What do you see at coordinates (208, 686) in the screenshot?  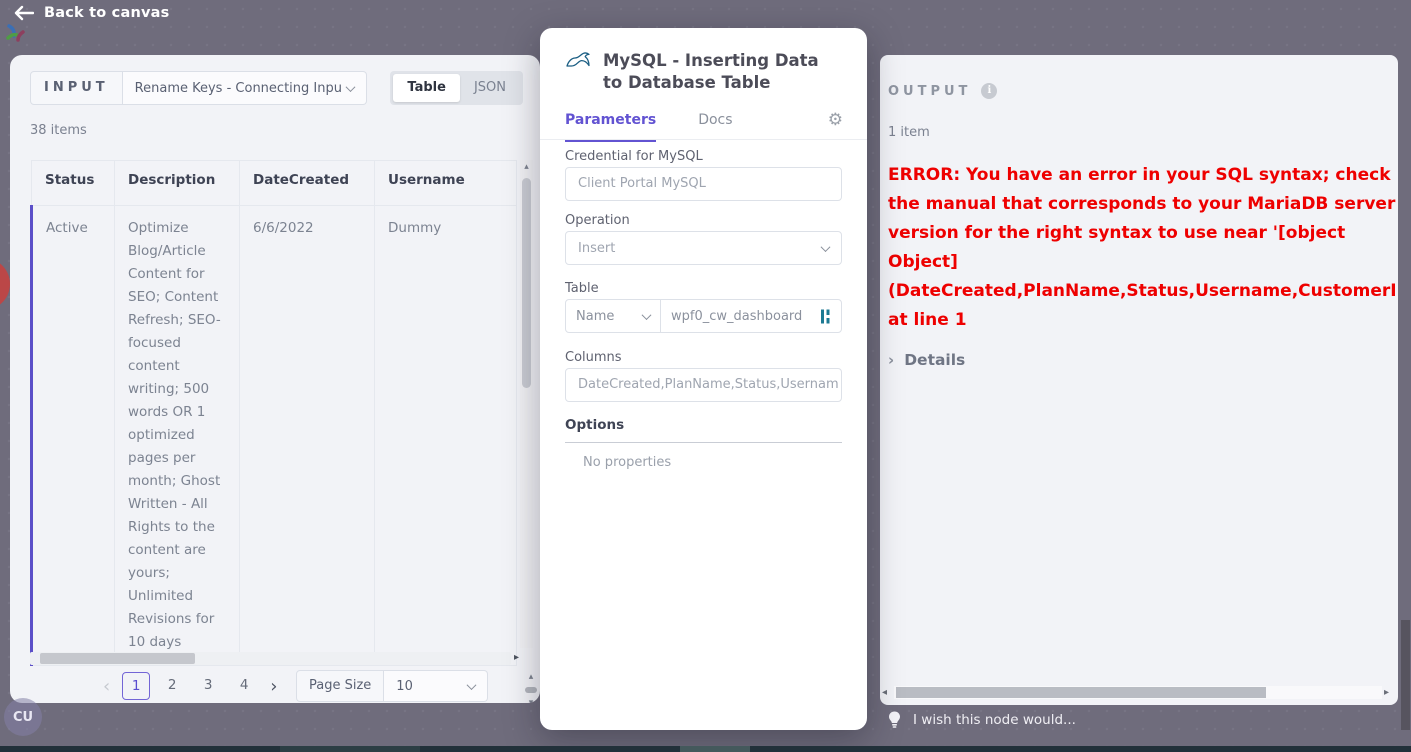 I see `page-button-3: 3` at bounding box center [208, 686].